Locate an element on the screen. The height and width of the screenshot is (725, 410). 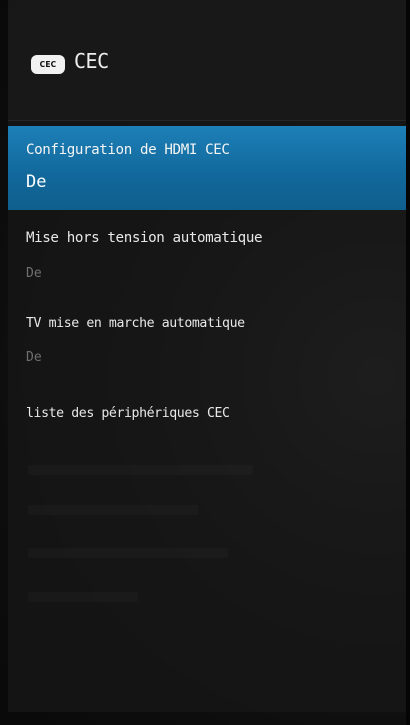
page-title: CEC is located at coordinates (91, 61).